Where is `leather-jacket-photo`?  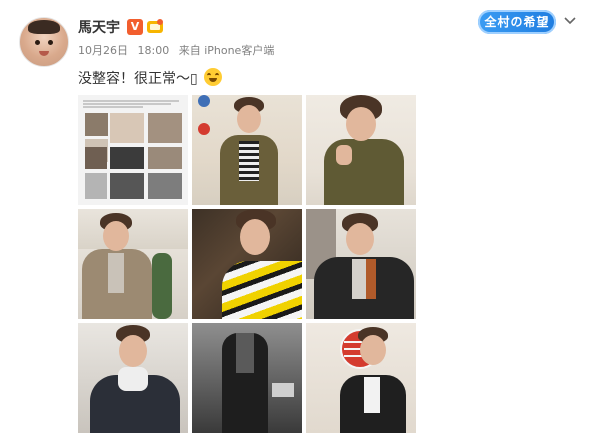
leather-jacket-photo is located at coordinates (361, 264).